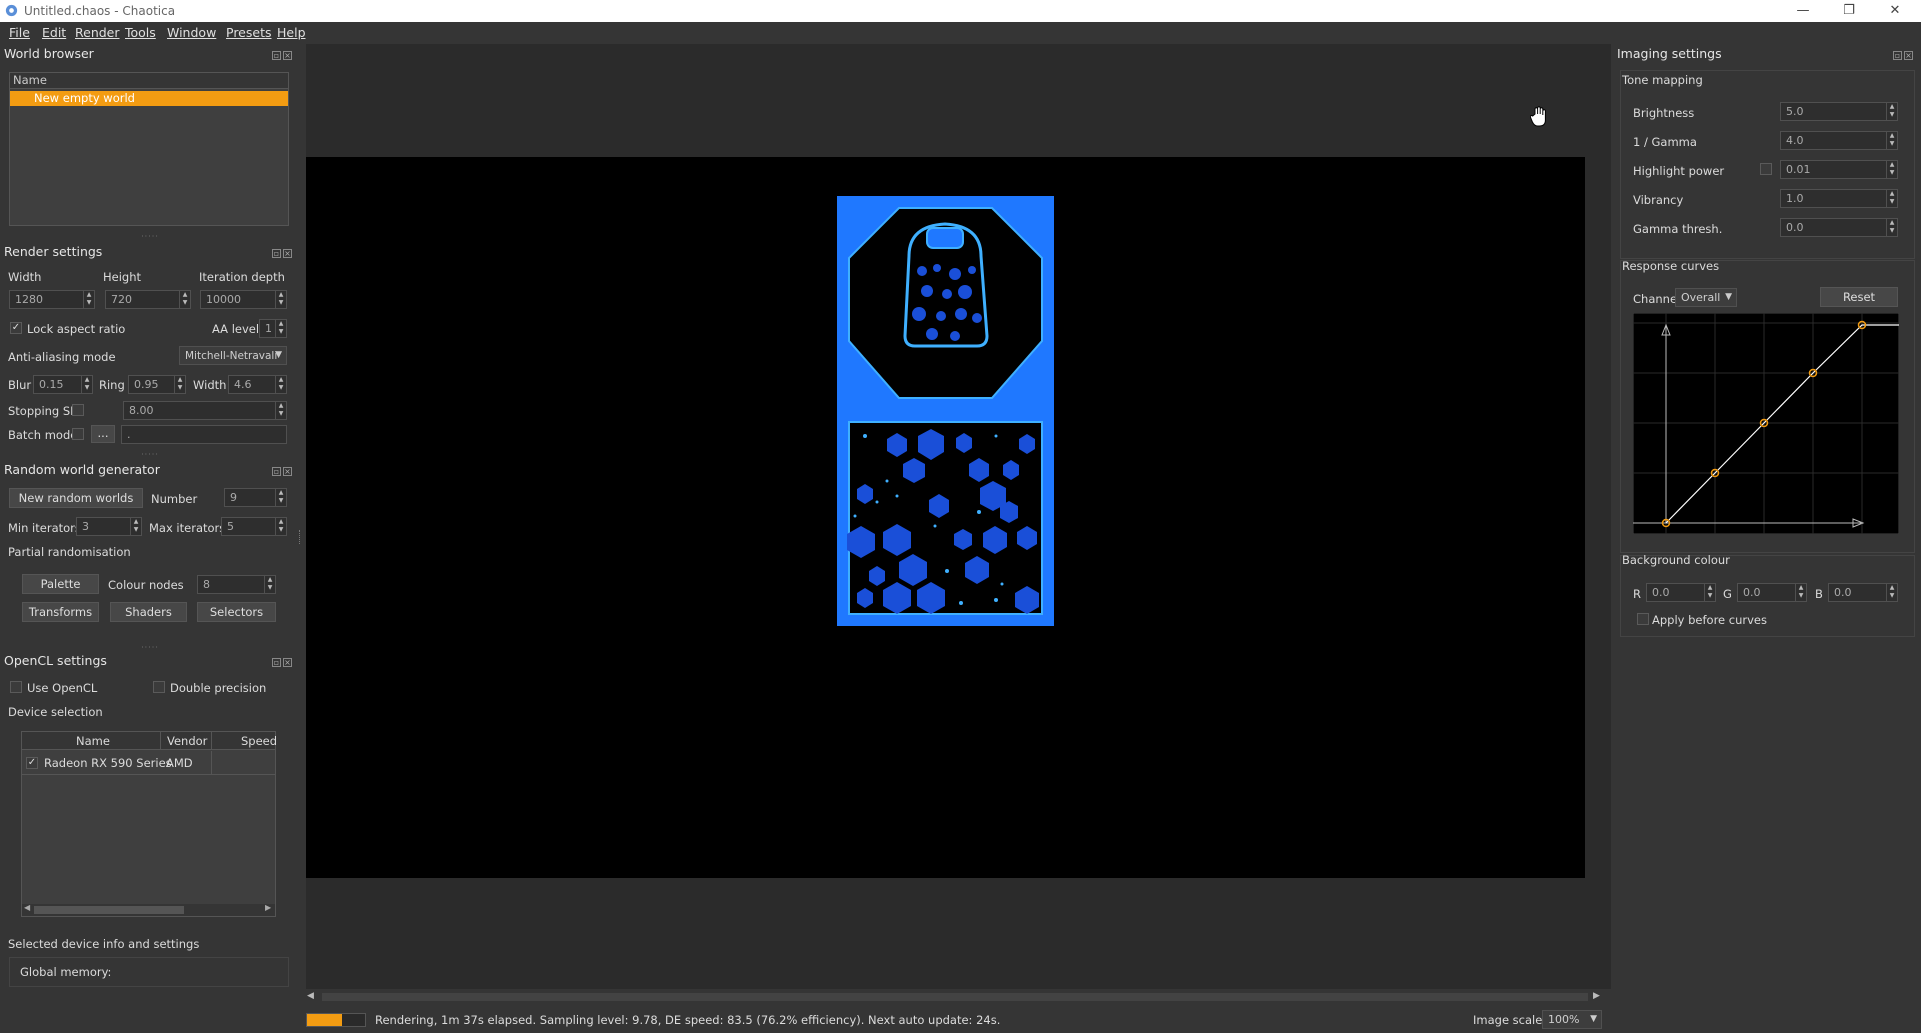  What do you see at coordinates (1803, 11) in the screenshot?
I see `minimize-button: —` at bounding box center [1803, 11].